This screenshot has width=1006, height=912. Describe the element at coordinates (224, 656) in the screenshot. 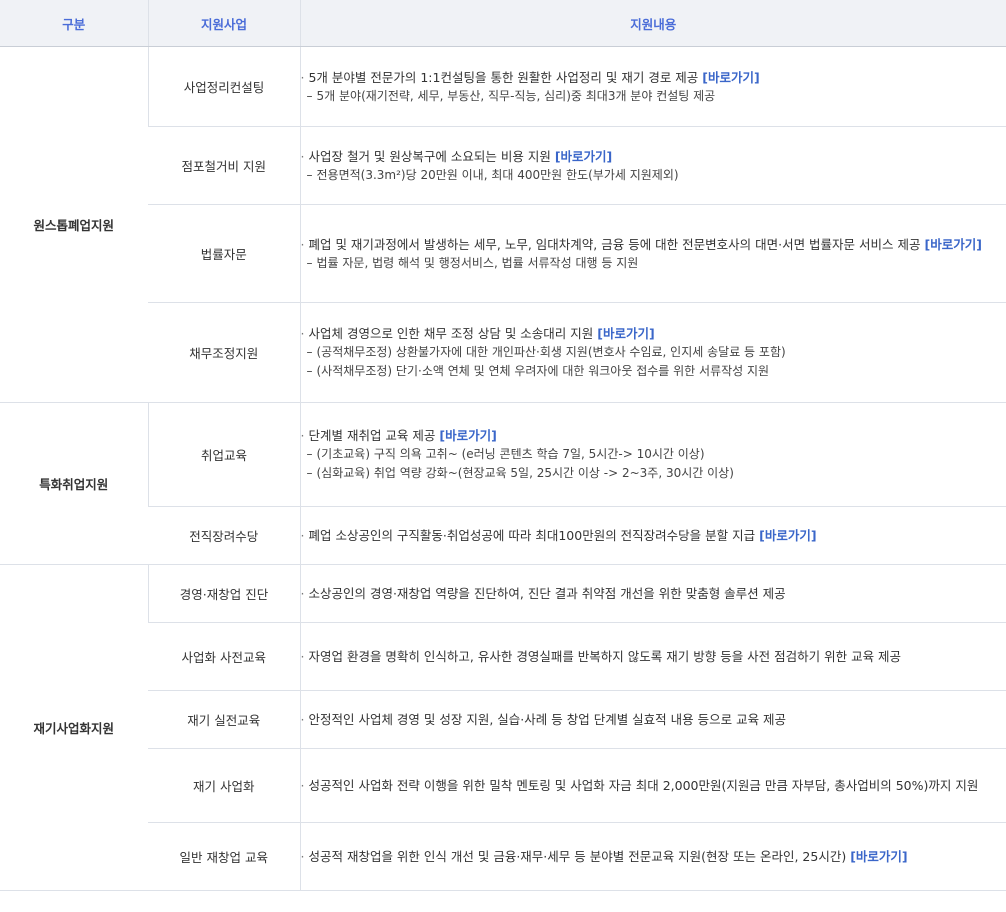

I see `program-name-cell: 사업화 사전교육` at that location.